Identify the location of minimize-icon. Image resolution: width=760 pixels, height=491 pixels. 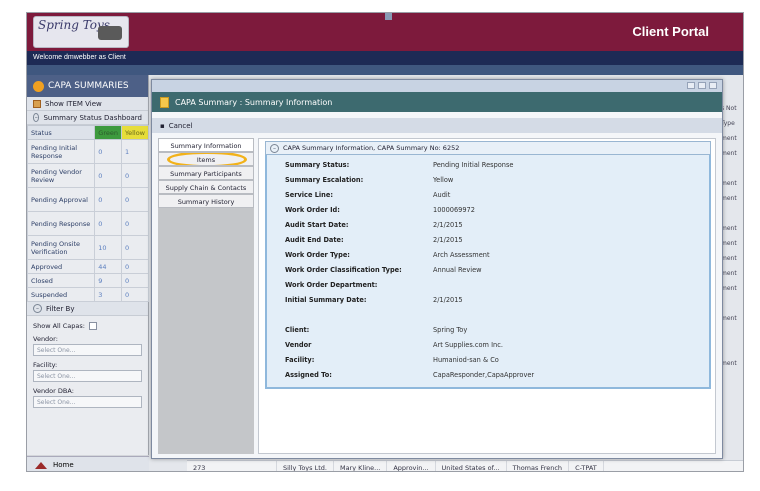
(691, 85).